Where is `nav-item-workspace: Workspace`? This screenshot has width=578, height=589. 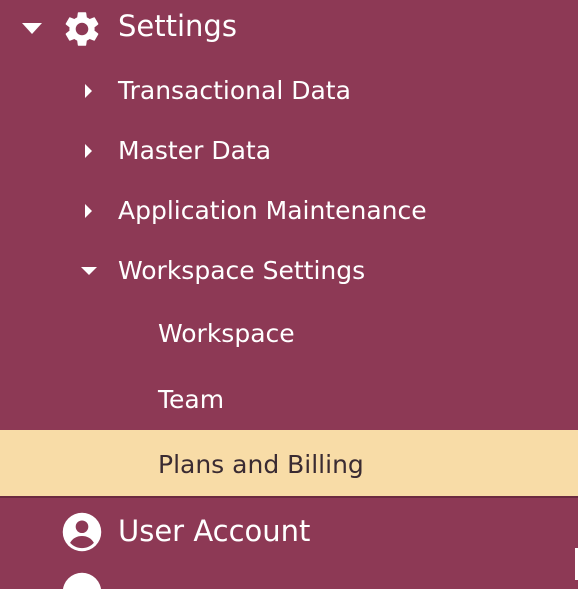 nav-item-workspace: Workspace is located at coordinates (289, 334).